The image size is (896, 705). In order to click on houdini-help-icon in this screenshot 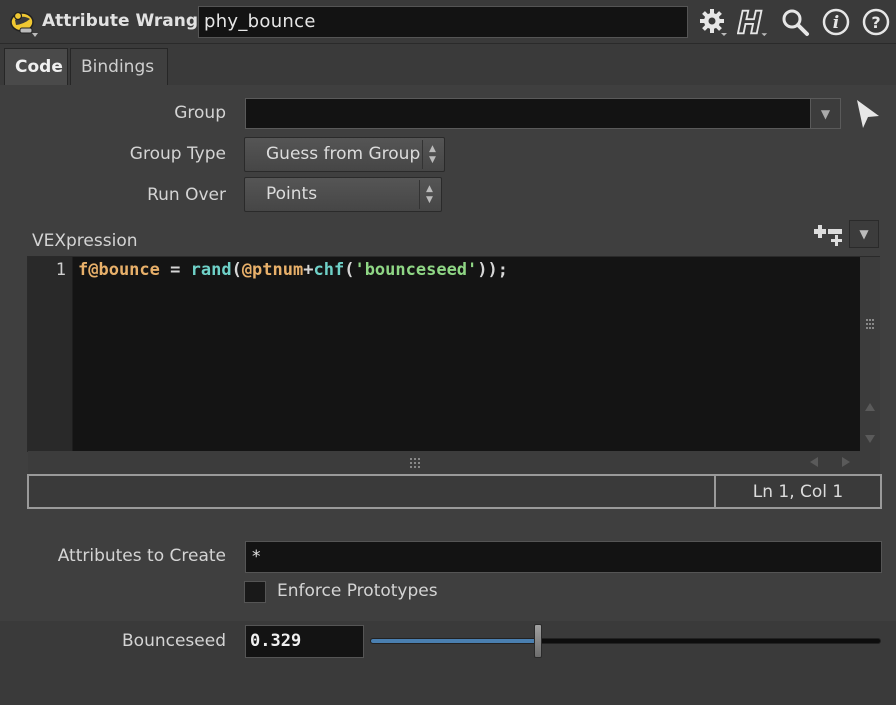, I will do `click(753, 22)`.